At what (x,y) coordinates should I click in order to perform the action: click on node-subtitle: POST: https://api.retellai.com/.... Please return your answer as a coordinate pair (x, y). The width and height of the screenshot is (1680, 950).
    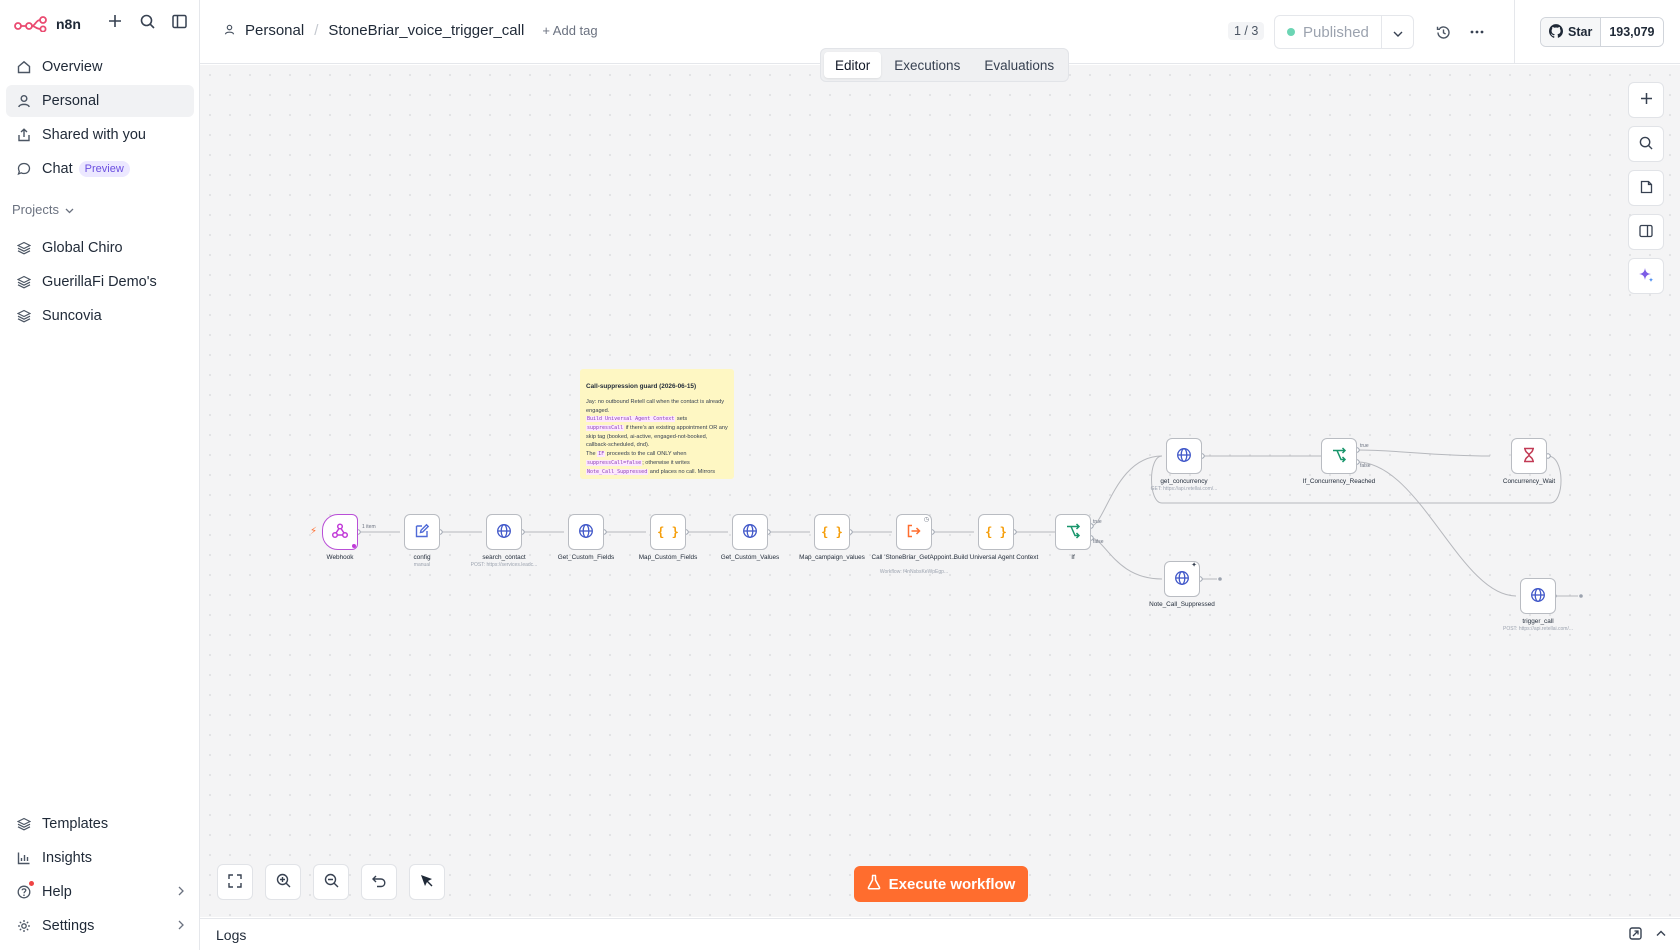
    Looking at the image, I should click on (1538, 629).